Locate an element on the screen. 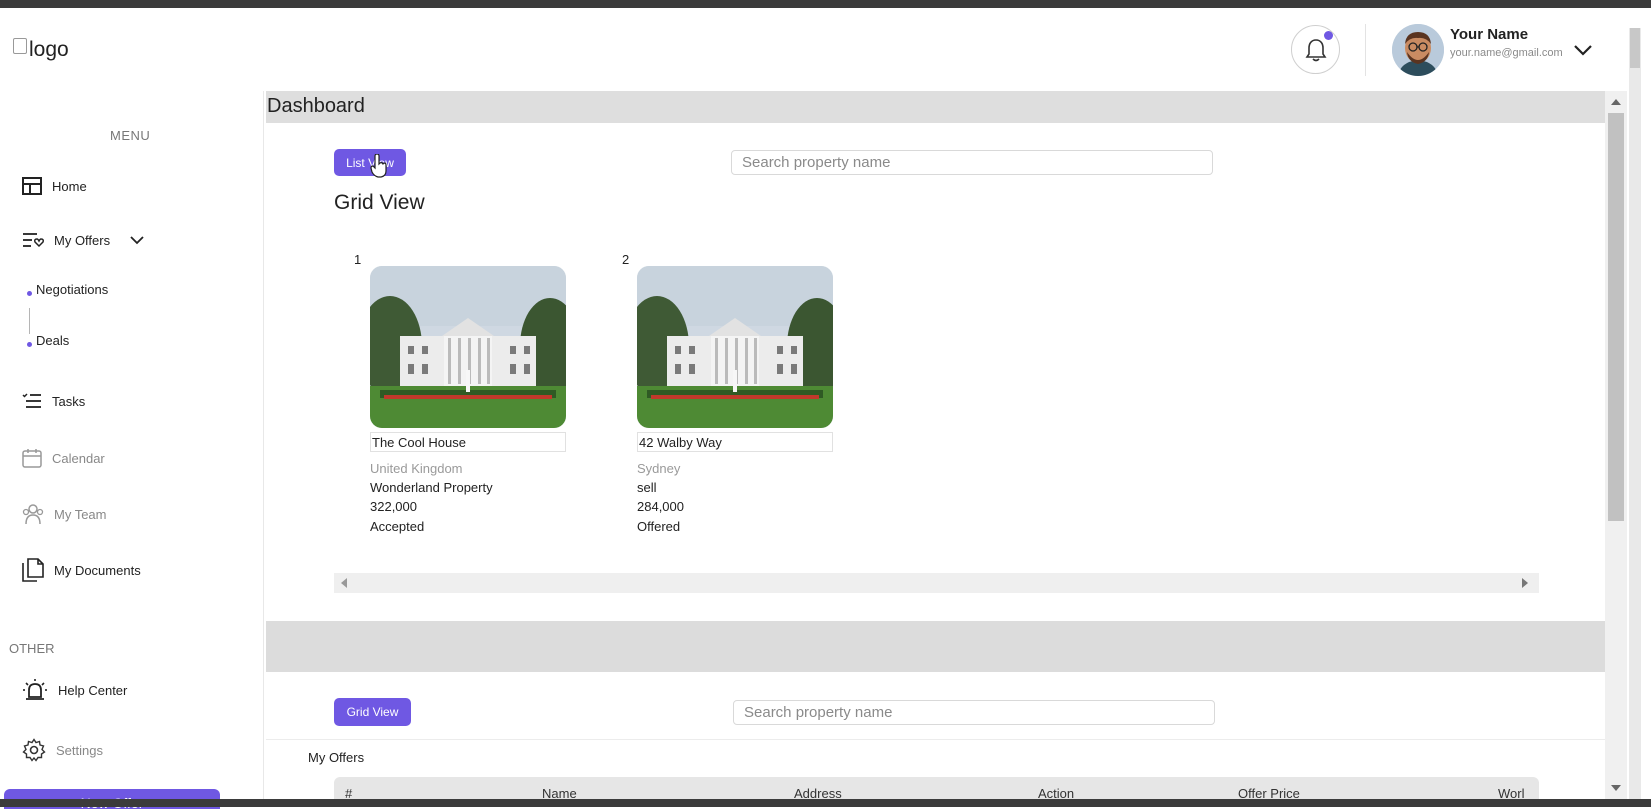 Image resolution: width=1651 pixels, height=809 pixels. property-type: sell is located at coordinates (647, 487).